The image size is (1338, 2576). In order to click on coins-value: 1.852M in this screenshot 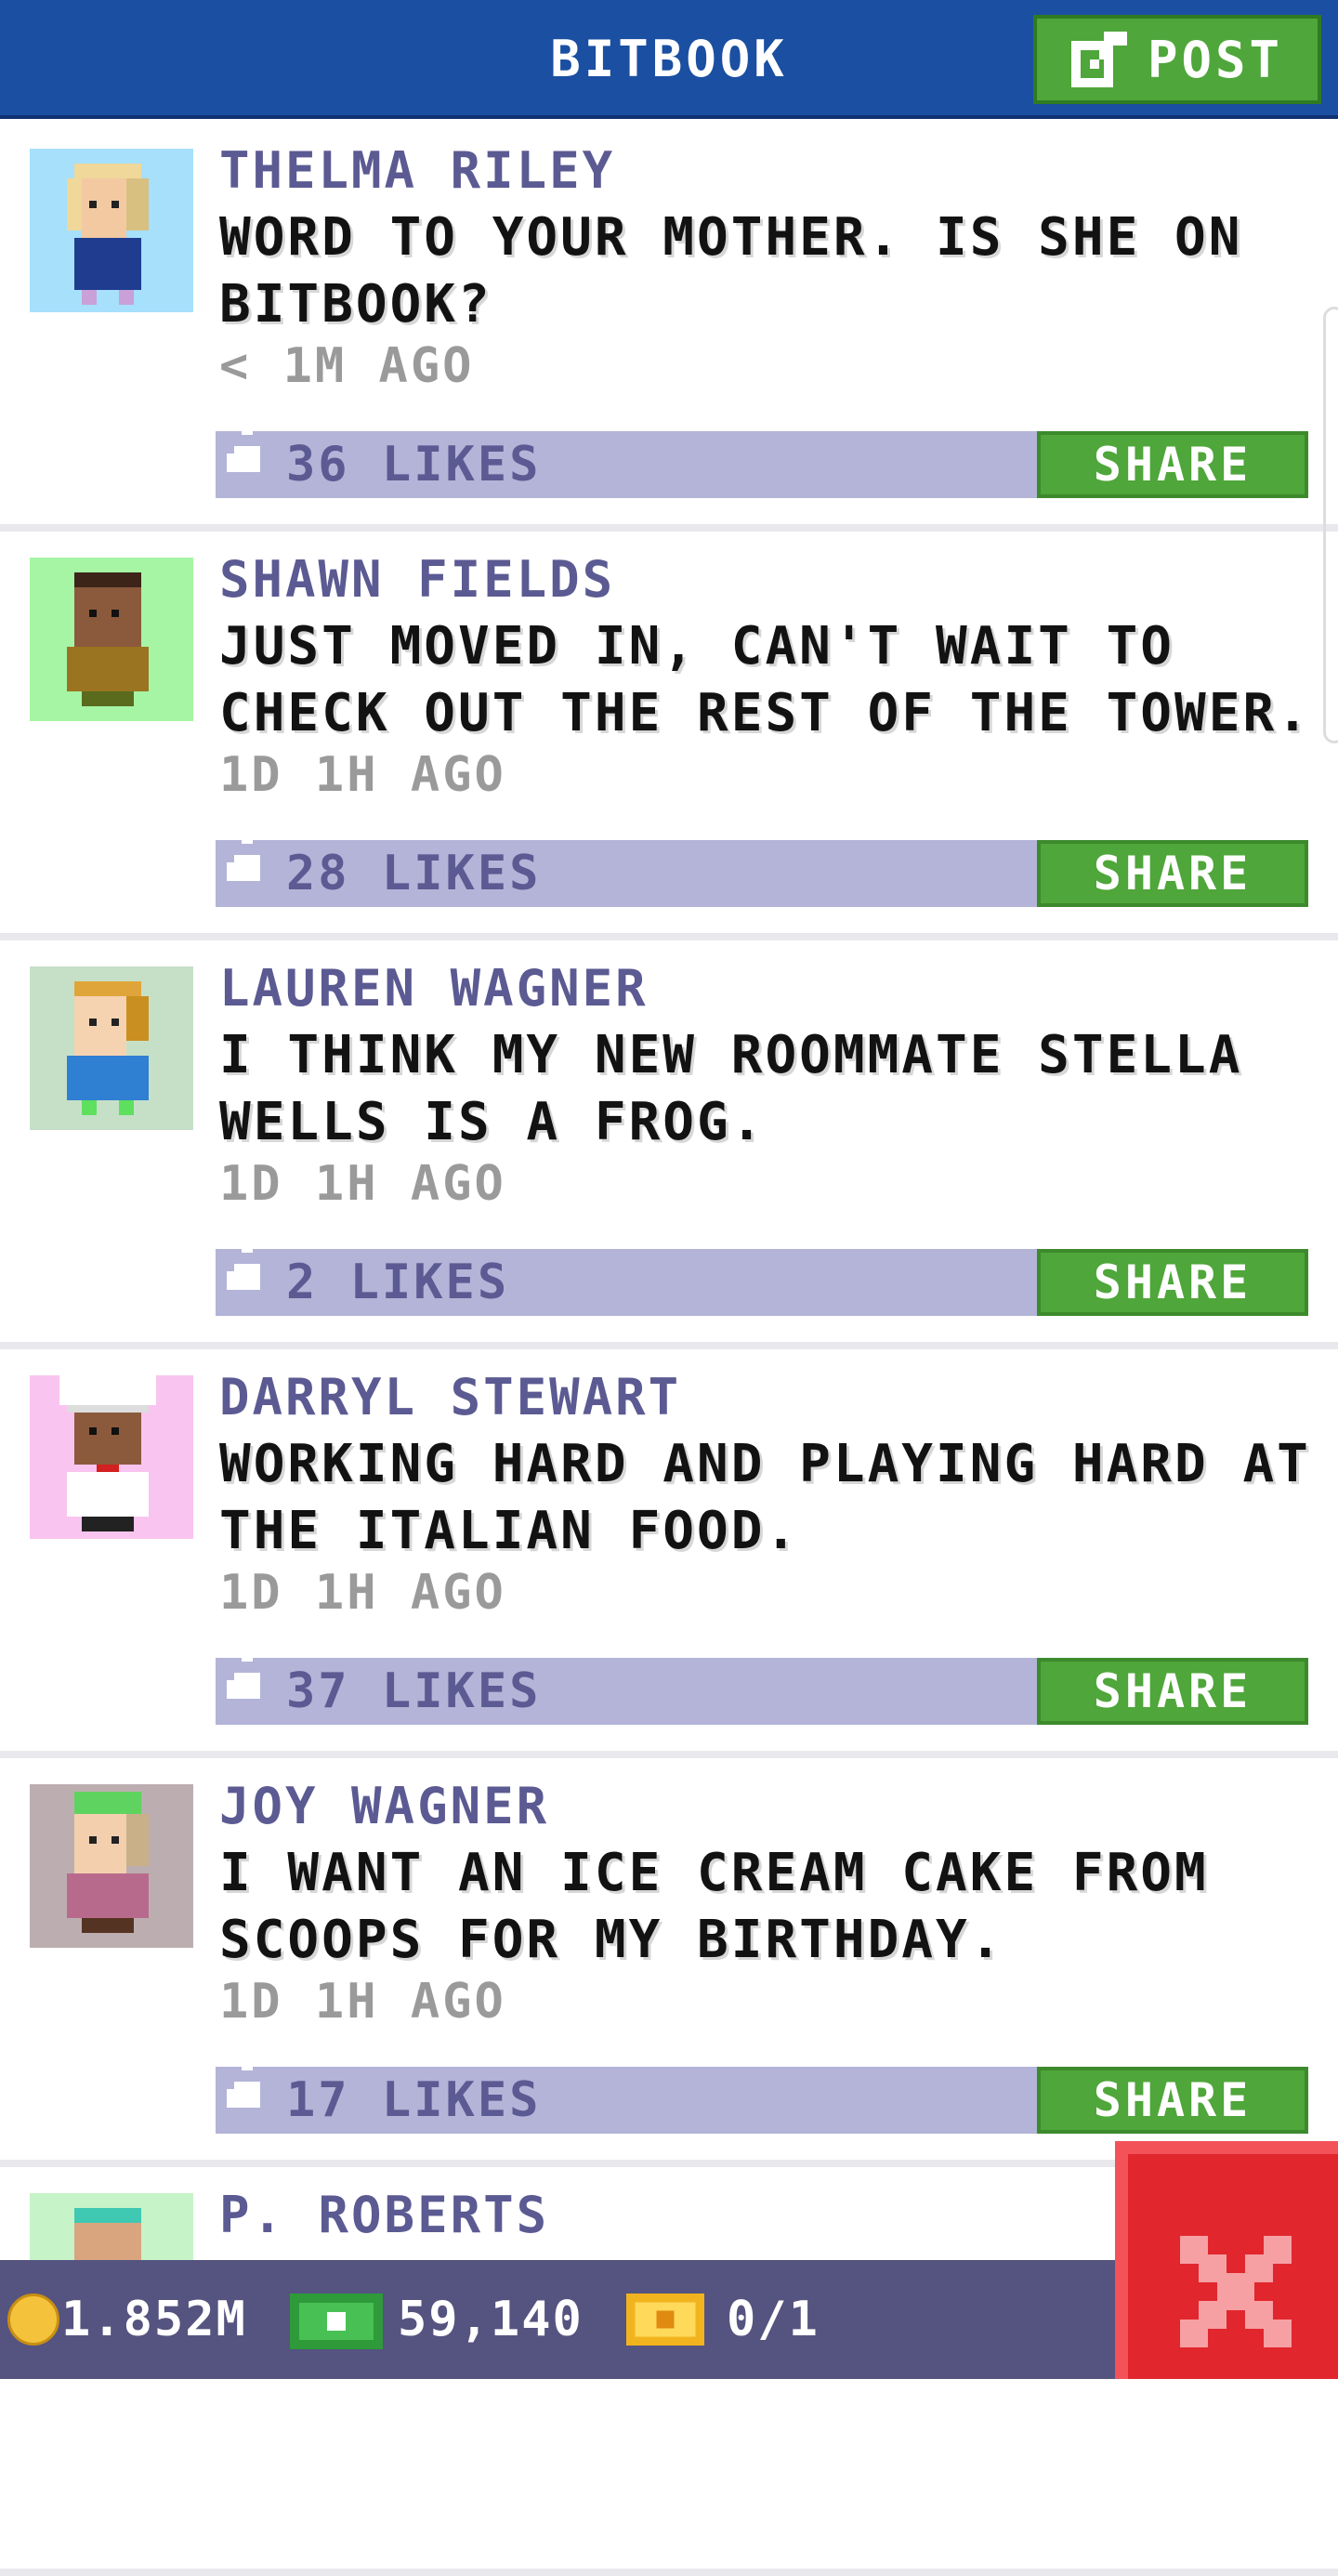, I will do `click(154, 2319)`.